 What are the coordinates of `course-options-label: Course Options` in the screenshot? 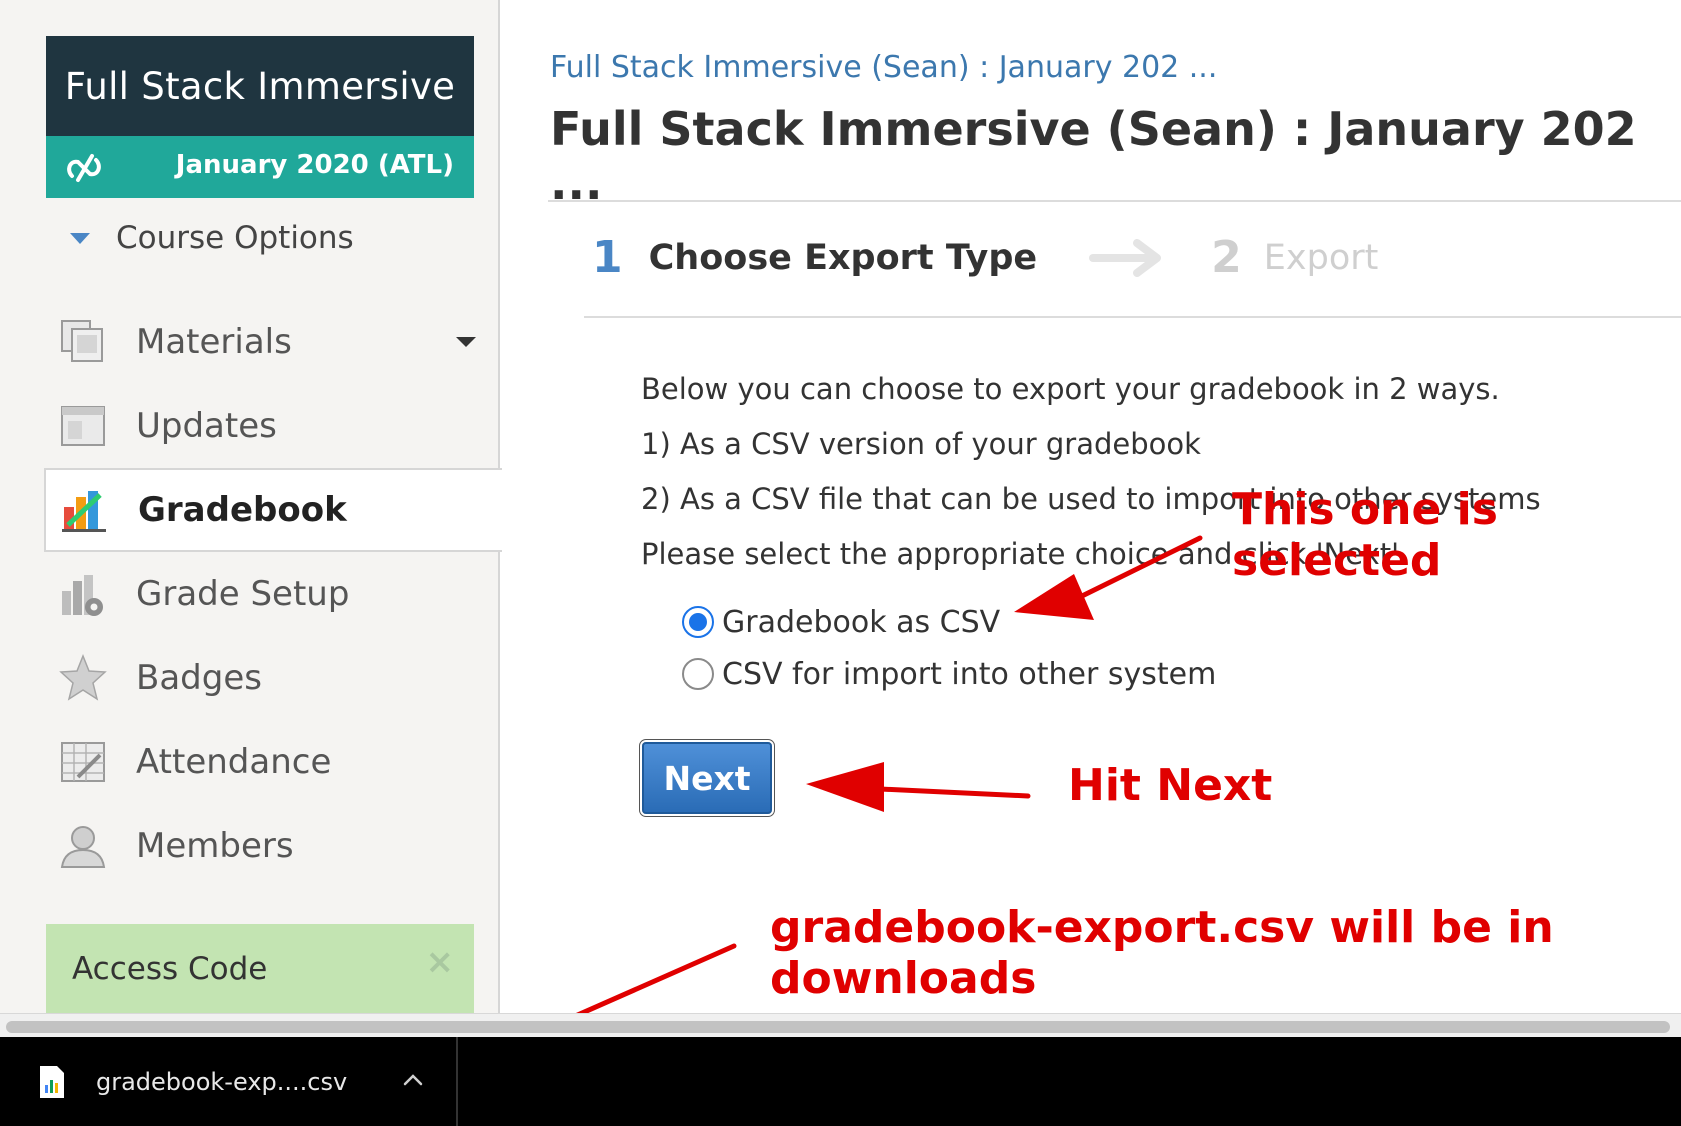 It's located at (235, 238).